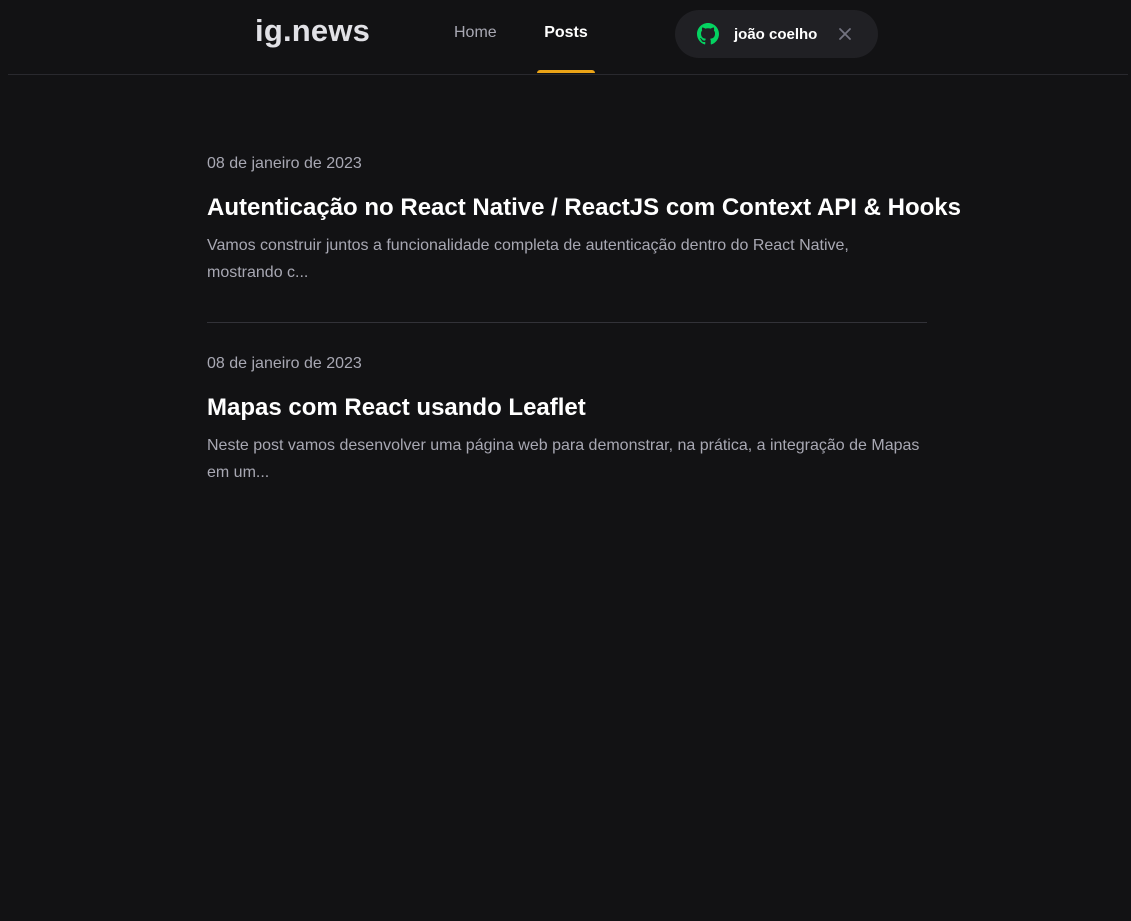 Image resolution: width=1131 pixels, height=921 pixels. What do you see at coordinates (312, 31) in the screenshot?
I see `site-logo: ig.news` at bounding box center [312, 31].